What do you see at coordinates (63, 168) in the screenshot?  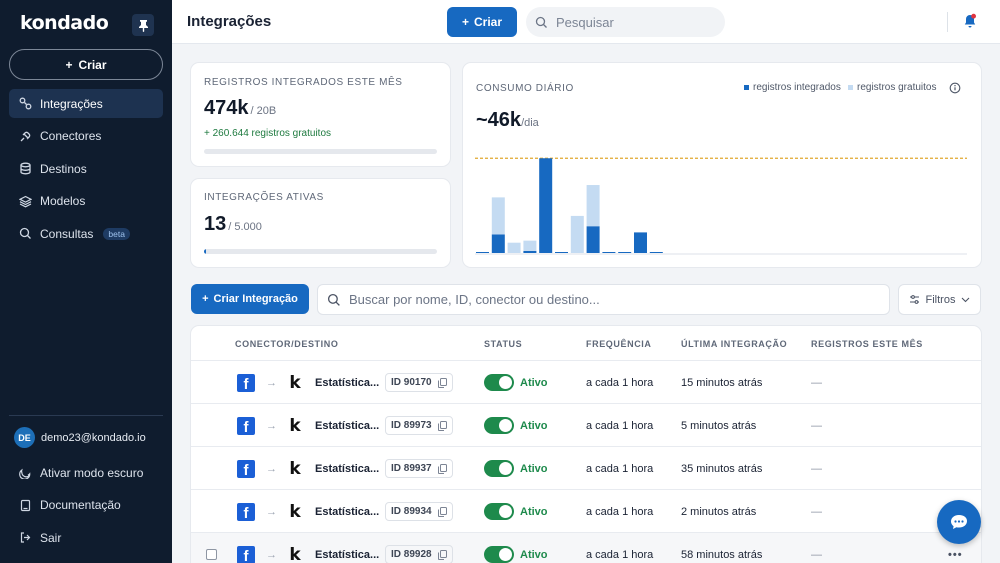 I see `sidebar-item-label: Destinos` at bounding box center [63, 168].